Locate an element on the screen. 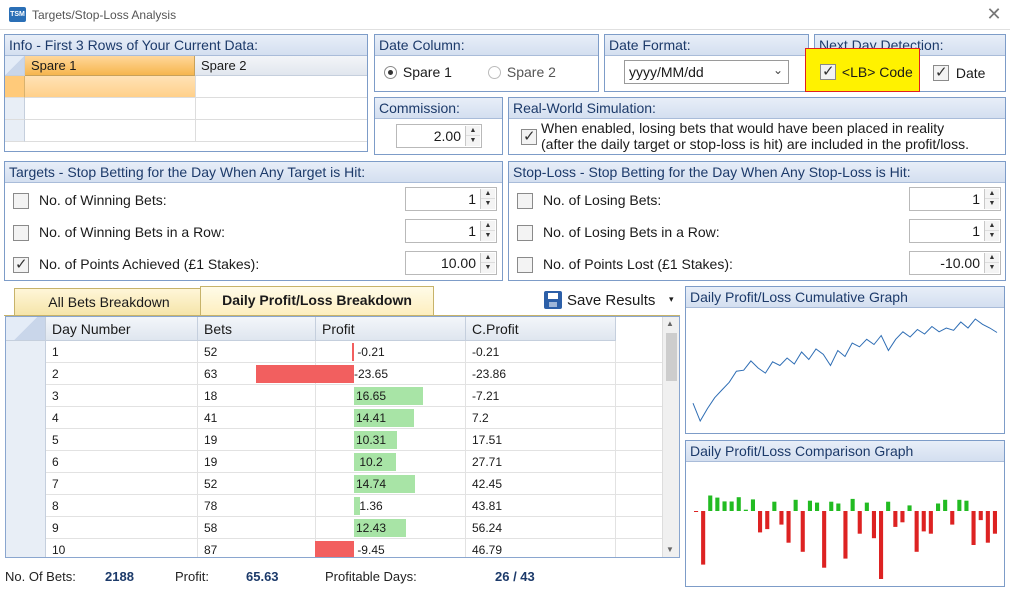 This screenshot has height=593, width=1010. radio-spare2: Spare 2 is located at coordinates (522, 73).